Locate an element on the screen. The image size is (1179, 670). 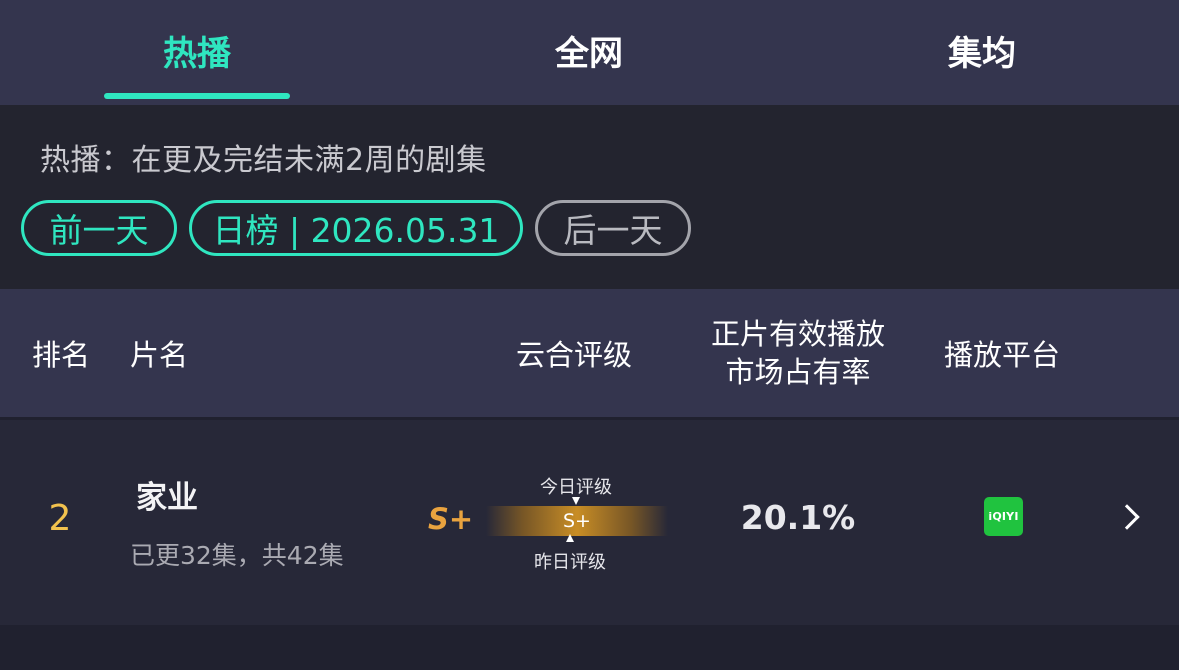
header-platform: 播放平台 is located at coordinates (1002, 355).